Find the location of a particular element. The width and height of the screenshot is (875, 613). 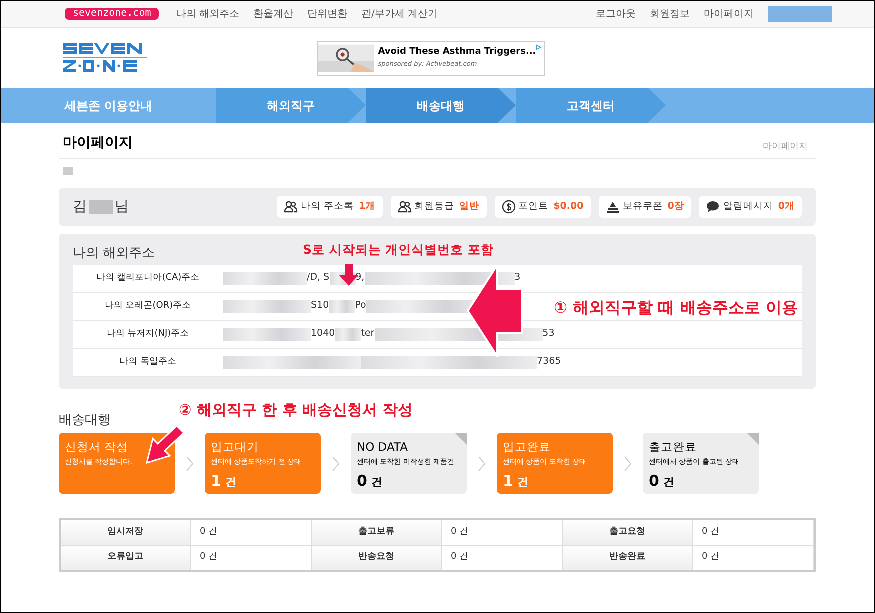

member-stat-button: 회원등급 일반 is located at coordinates (438, 207).